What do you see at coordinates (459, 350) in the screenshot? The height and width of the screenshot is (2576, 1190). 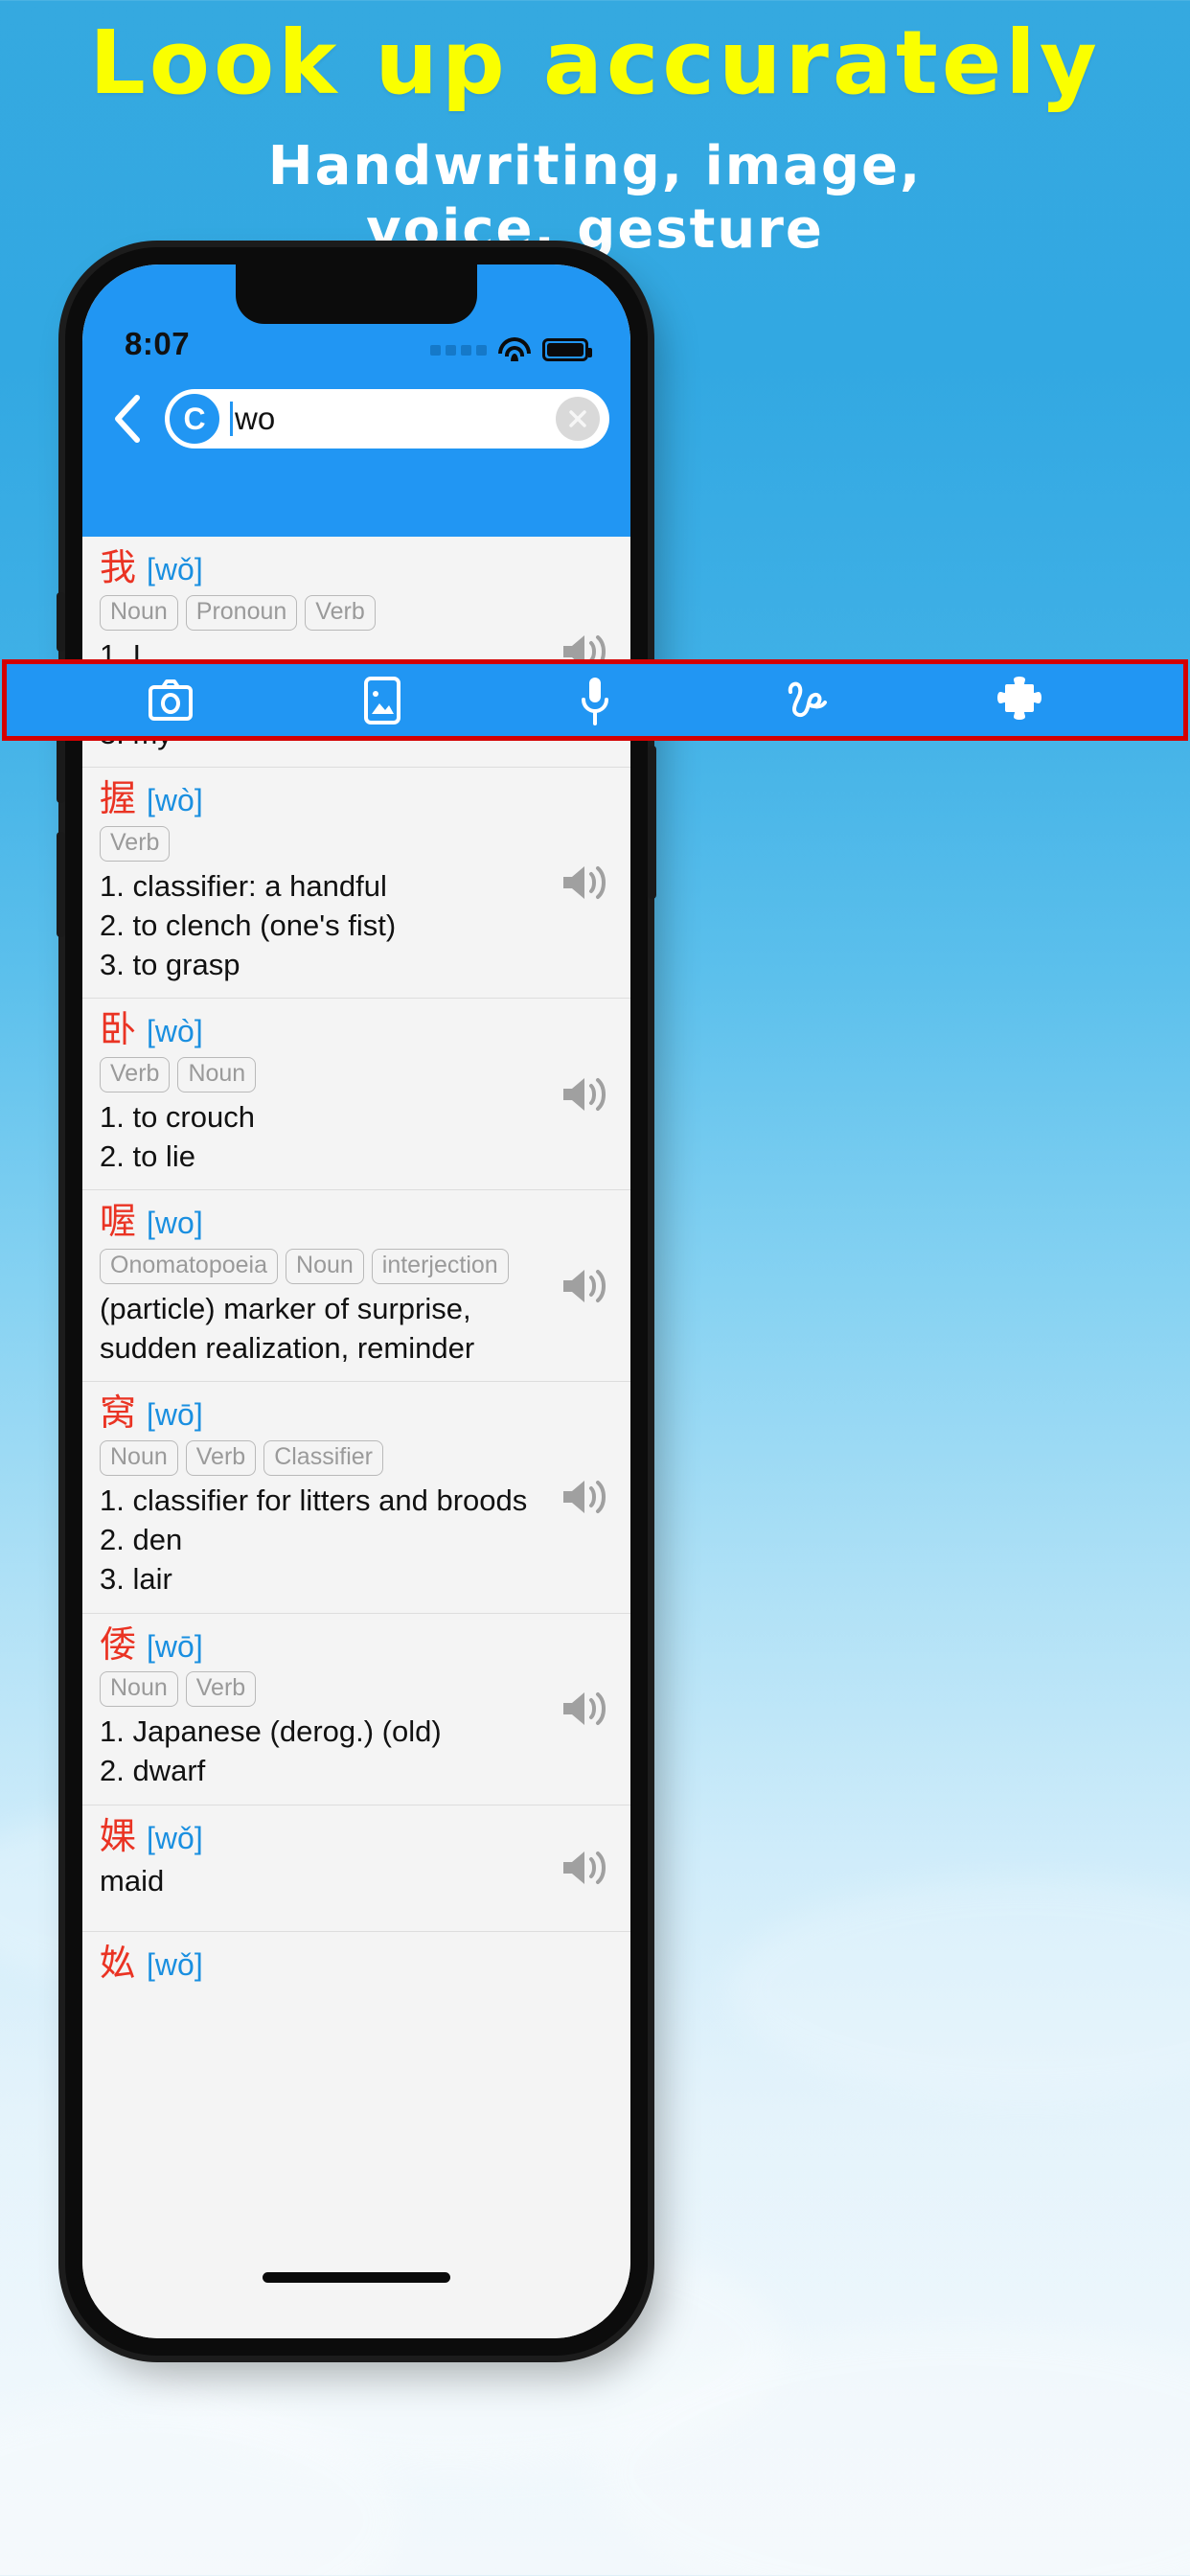 I see `signal-dots-icon` at bounding box center [459, 350].